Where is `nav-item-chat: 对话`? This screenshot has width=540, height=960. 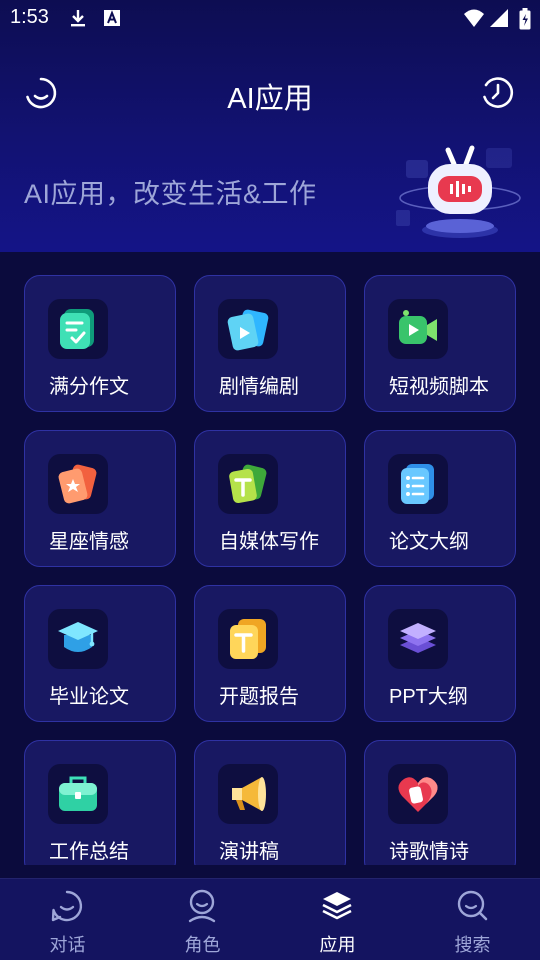 nav-item-chat: 对话 is located at coordinates (67, 919).